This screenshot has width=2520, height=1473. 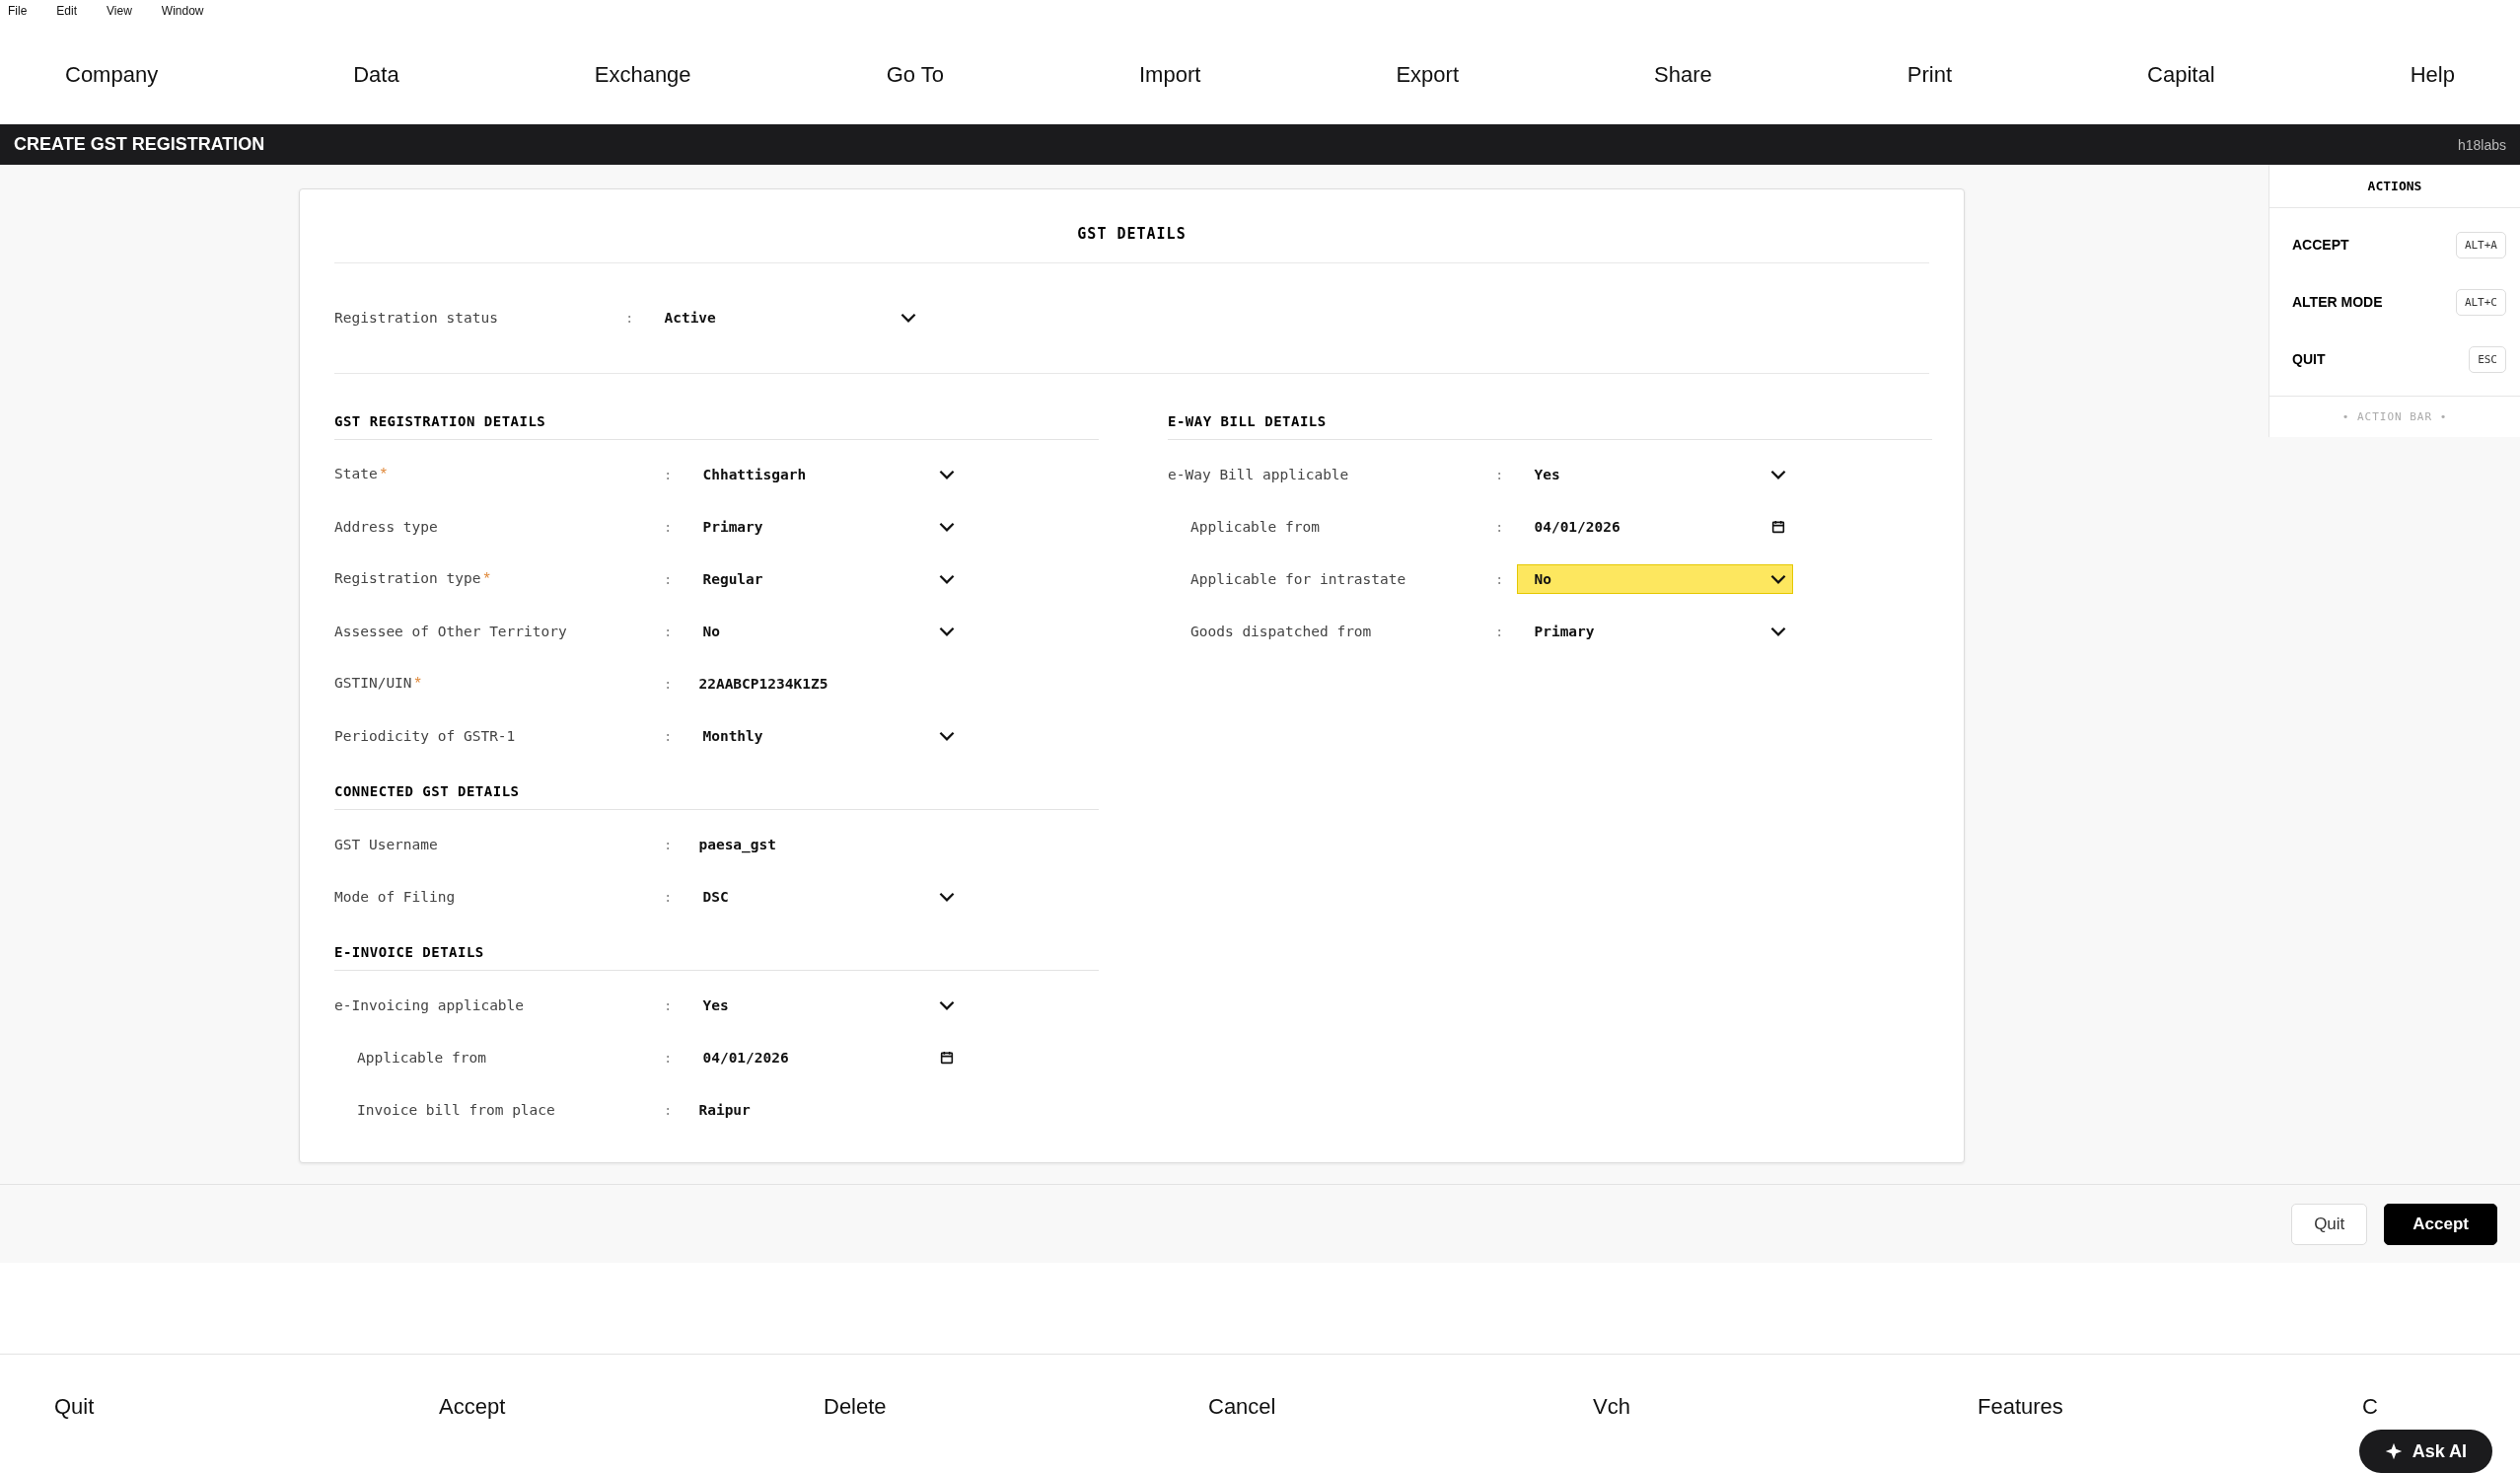 I want to click on nav-item: Import, so click(x=1170, y=75).